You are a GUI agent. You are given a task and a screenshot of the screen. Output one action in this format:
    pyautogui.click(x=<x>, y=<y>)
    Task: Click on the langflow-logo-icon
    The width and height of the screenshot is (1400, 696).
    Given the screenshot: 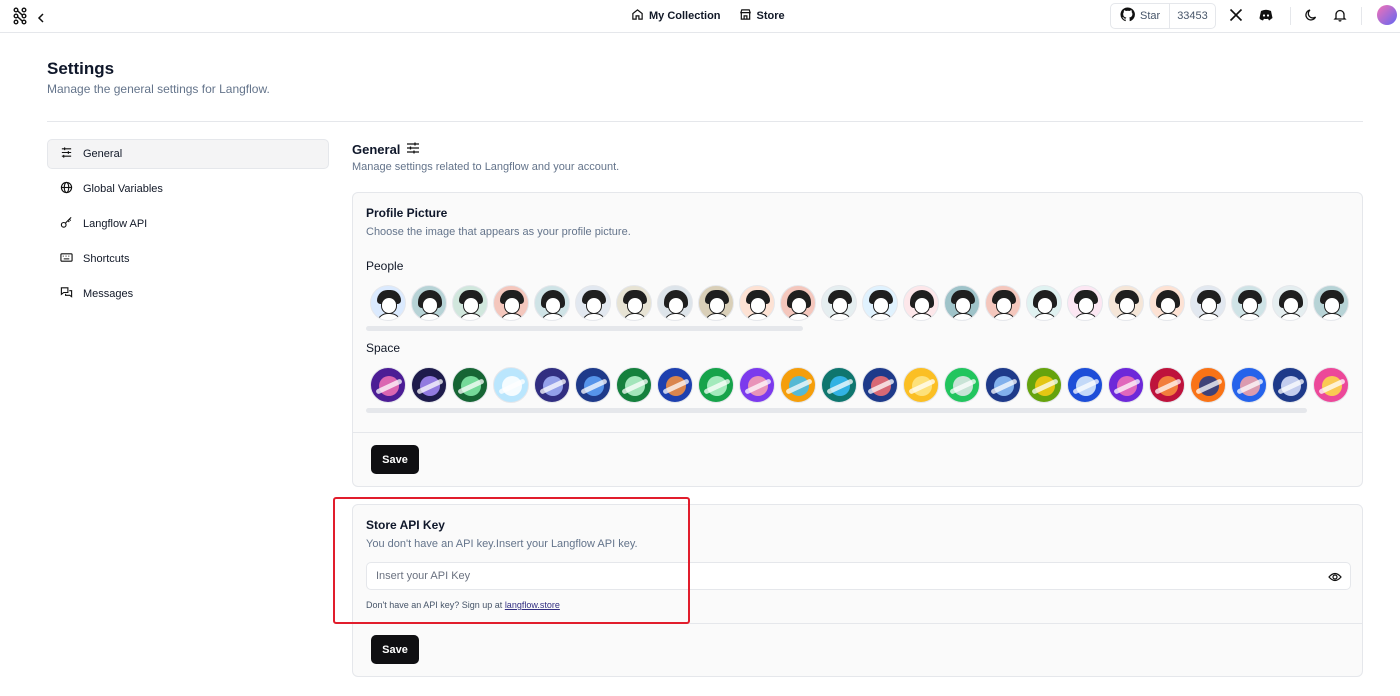 What is the action you would take?
    pyautogui.click(x=20, y=18)
    